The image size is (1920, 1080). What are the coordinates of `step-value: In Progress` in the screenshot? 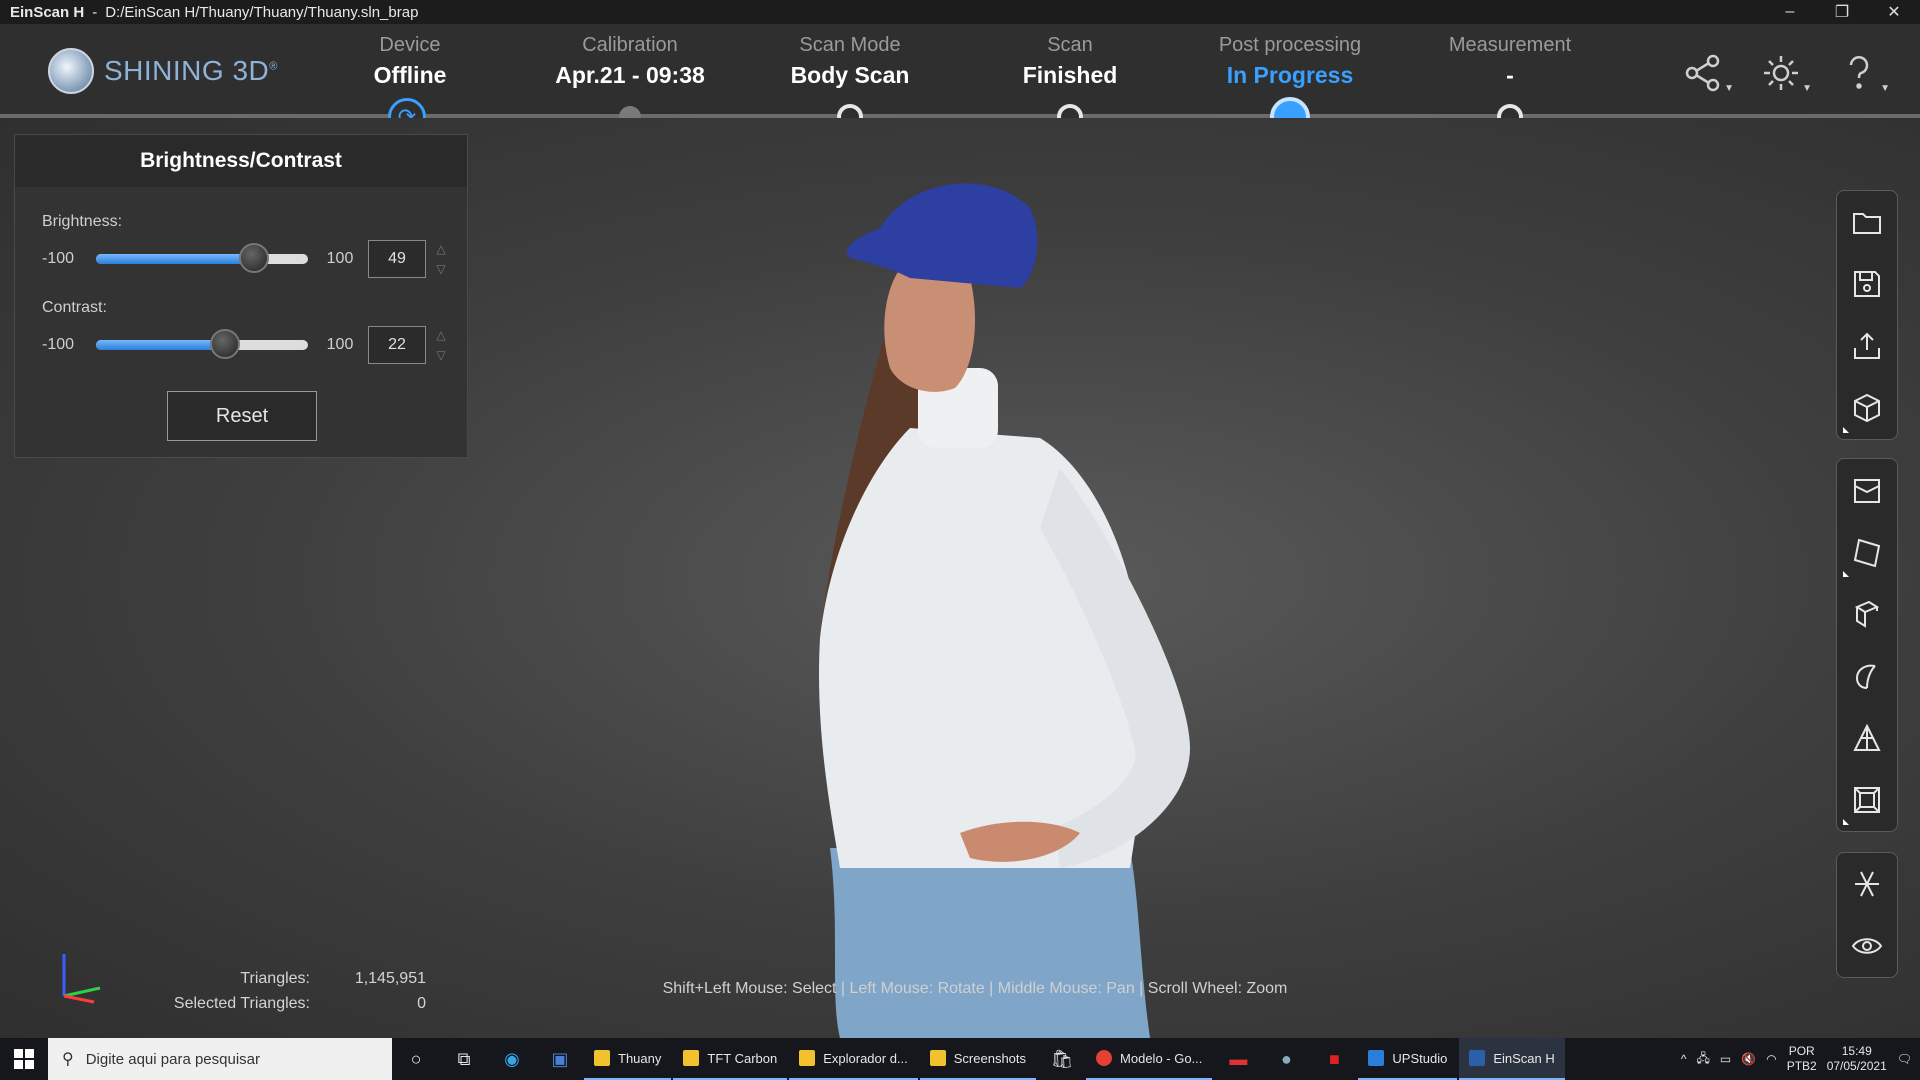 It's located at (1290, 75).